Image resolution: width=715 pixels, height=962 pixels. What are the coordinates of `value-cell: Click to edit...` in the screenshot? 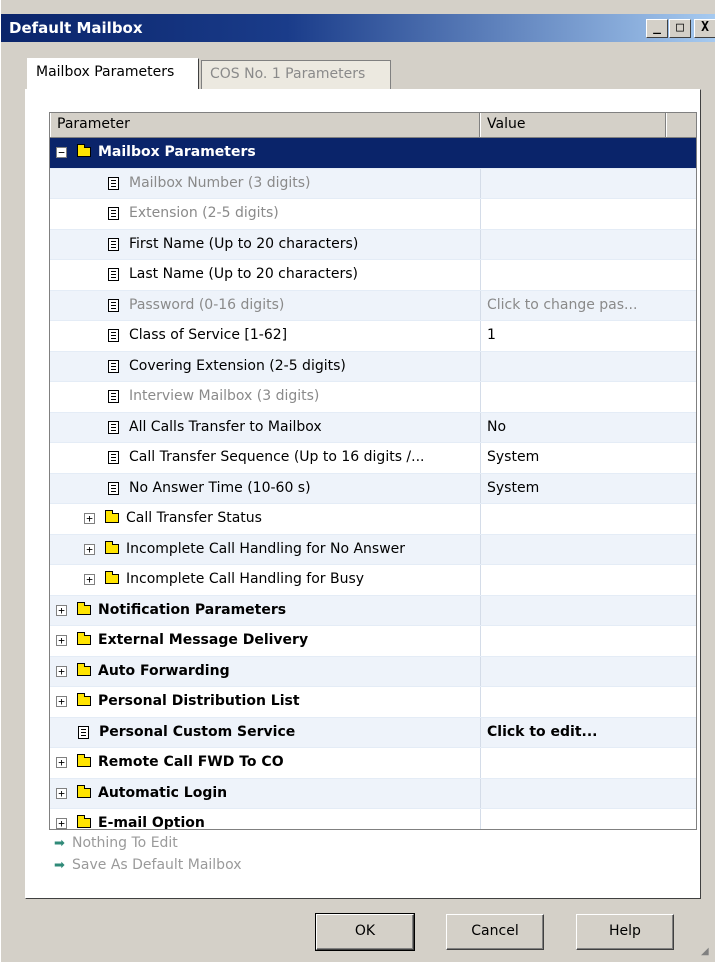 It's located at (576, 732).